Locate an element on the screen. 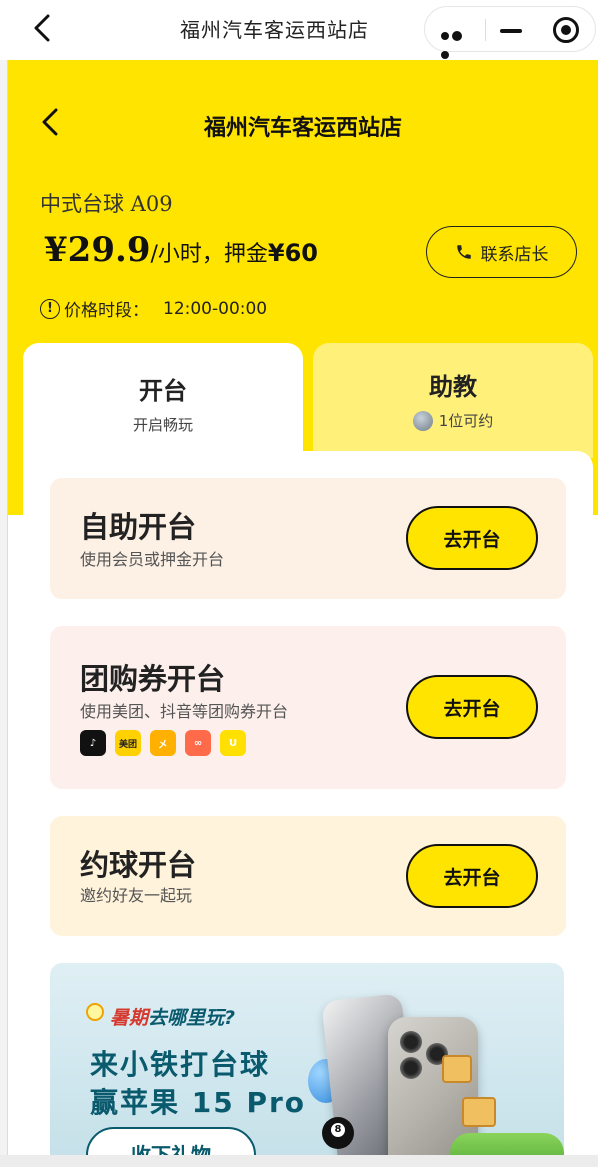  capsule-divider is located at coordinates (485, 30).